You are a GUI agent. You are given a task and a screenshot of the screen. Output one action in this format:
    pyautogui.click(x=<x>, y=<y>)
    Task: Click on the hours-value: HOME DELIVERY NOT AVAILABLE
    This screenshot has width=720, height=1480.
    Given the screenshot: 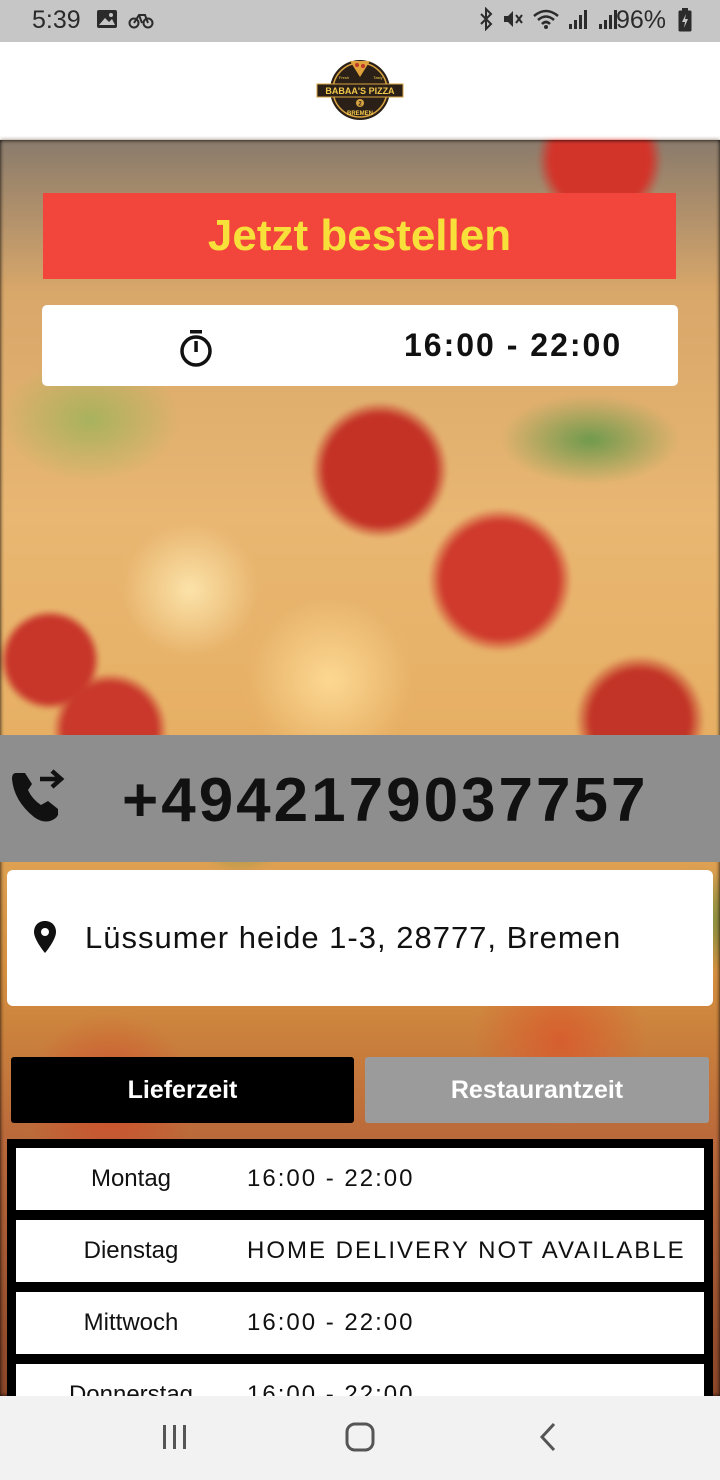 What is the action you would take?
    pyautogui.click(x=466, y=1250)
    